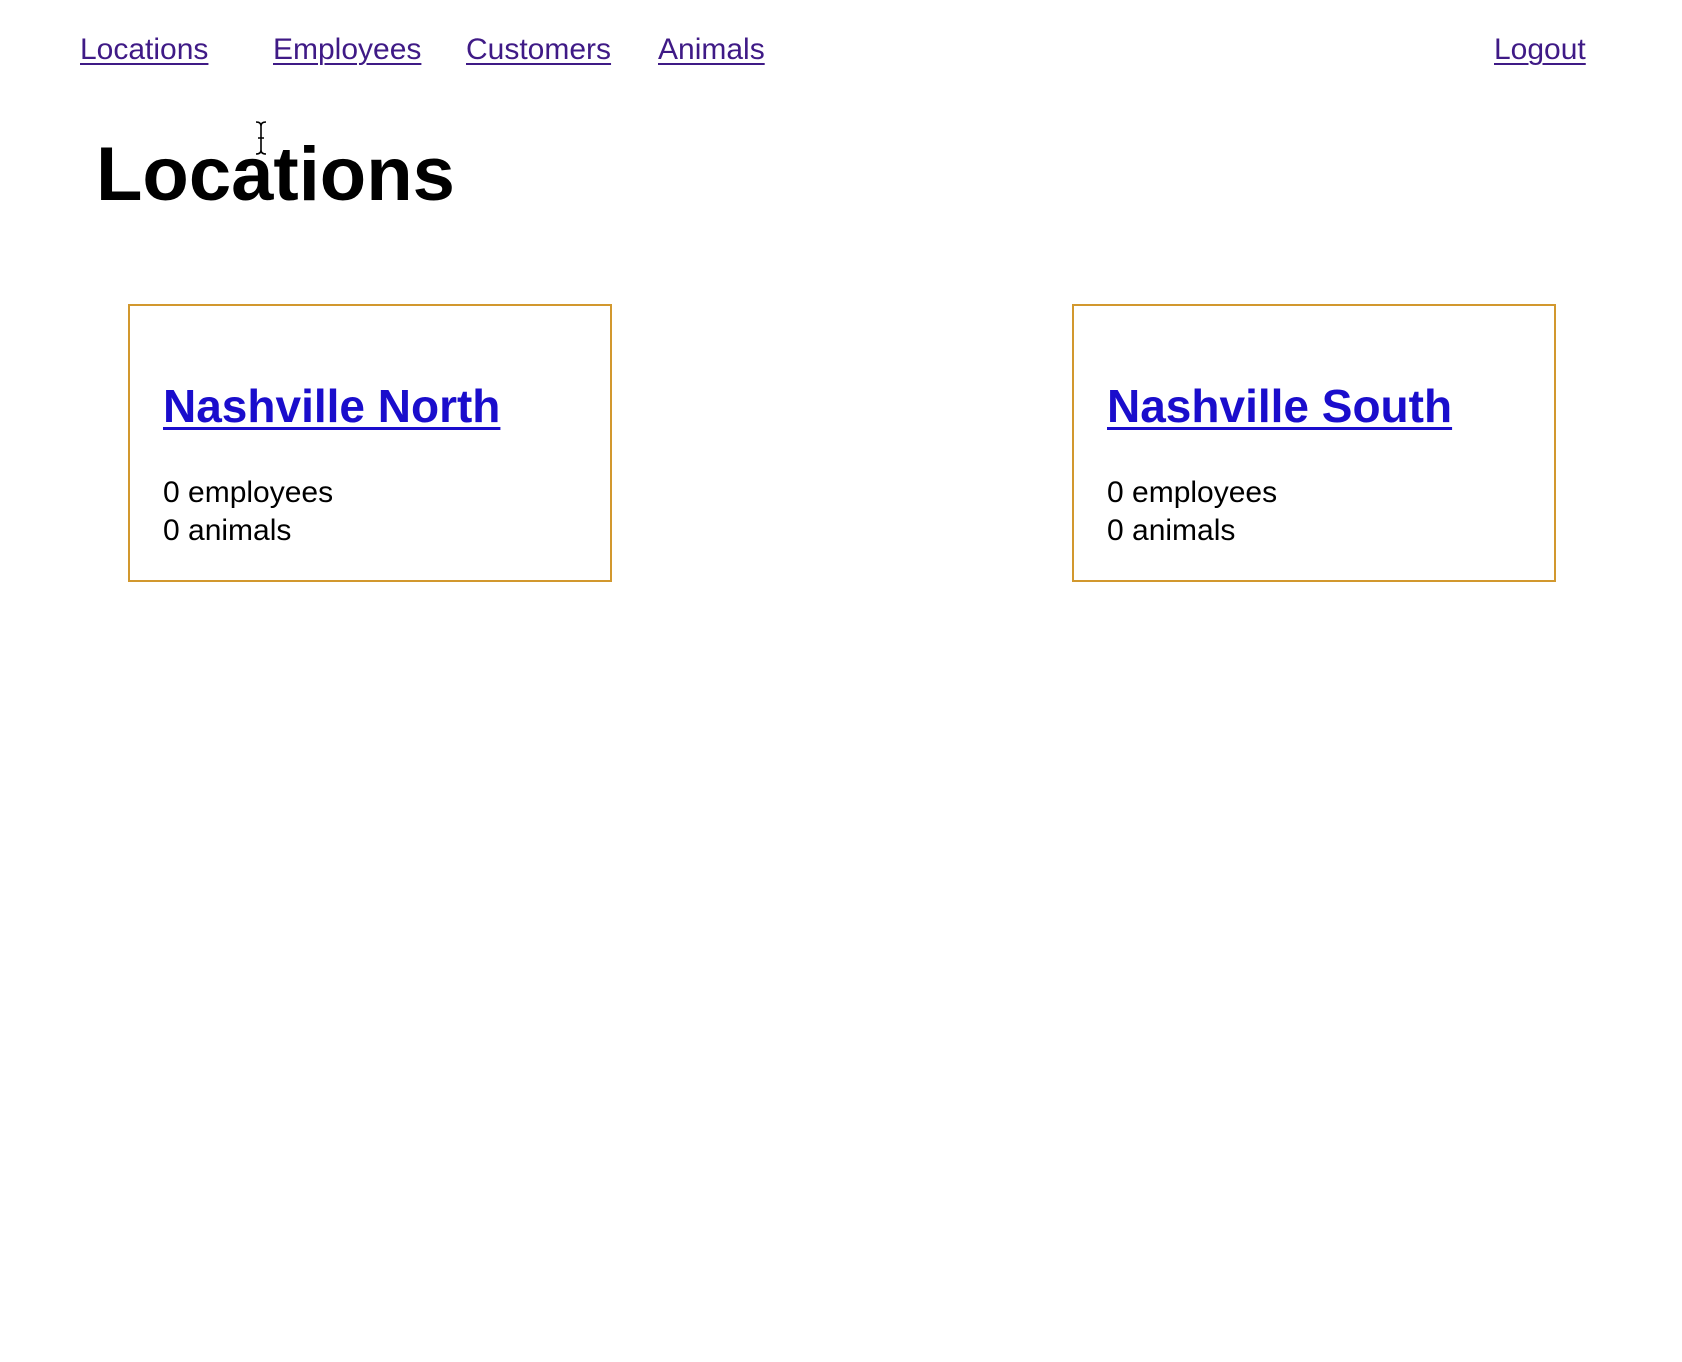 This screenshot has width=1682, height=1362. What do you see at coordinates (275, 174) in the screenshot?
I see `page-title: Locations` at bounding box center [275, 174].